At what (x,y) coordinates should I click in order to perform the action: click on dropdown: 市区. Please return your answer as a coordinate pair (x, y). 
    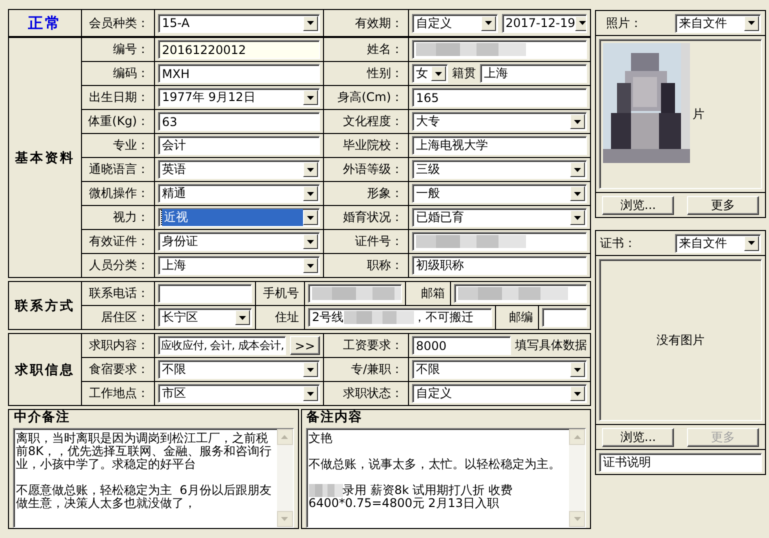
    Looking at the image, I should click on (239, 393).